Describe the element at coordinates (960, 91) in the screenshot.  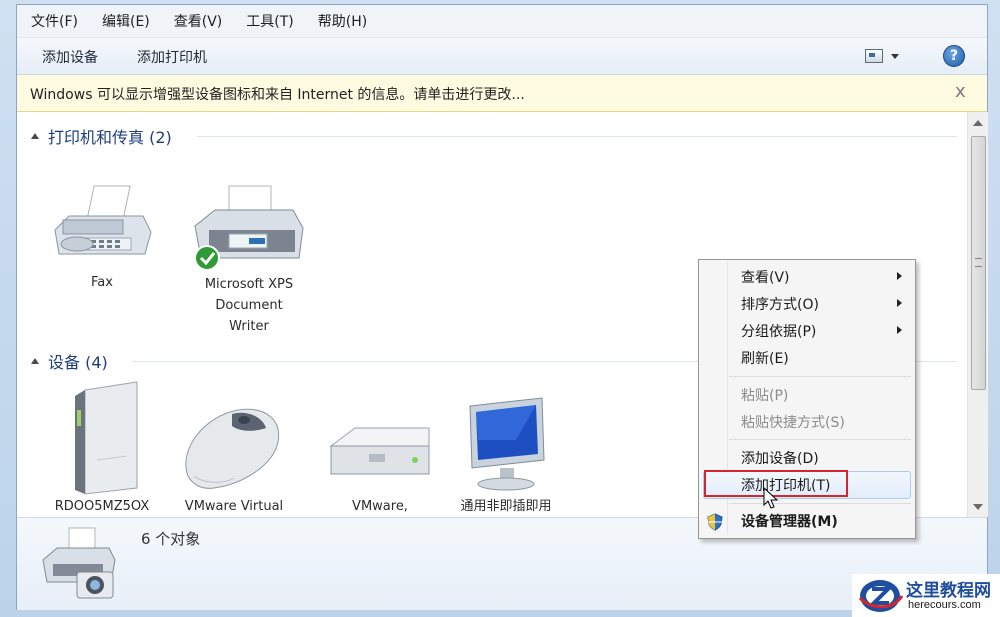
I see `close-icon: x` at that location.